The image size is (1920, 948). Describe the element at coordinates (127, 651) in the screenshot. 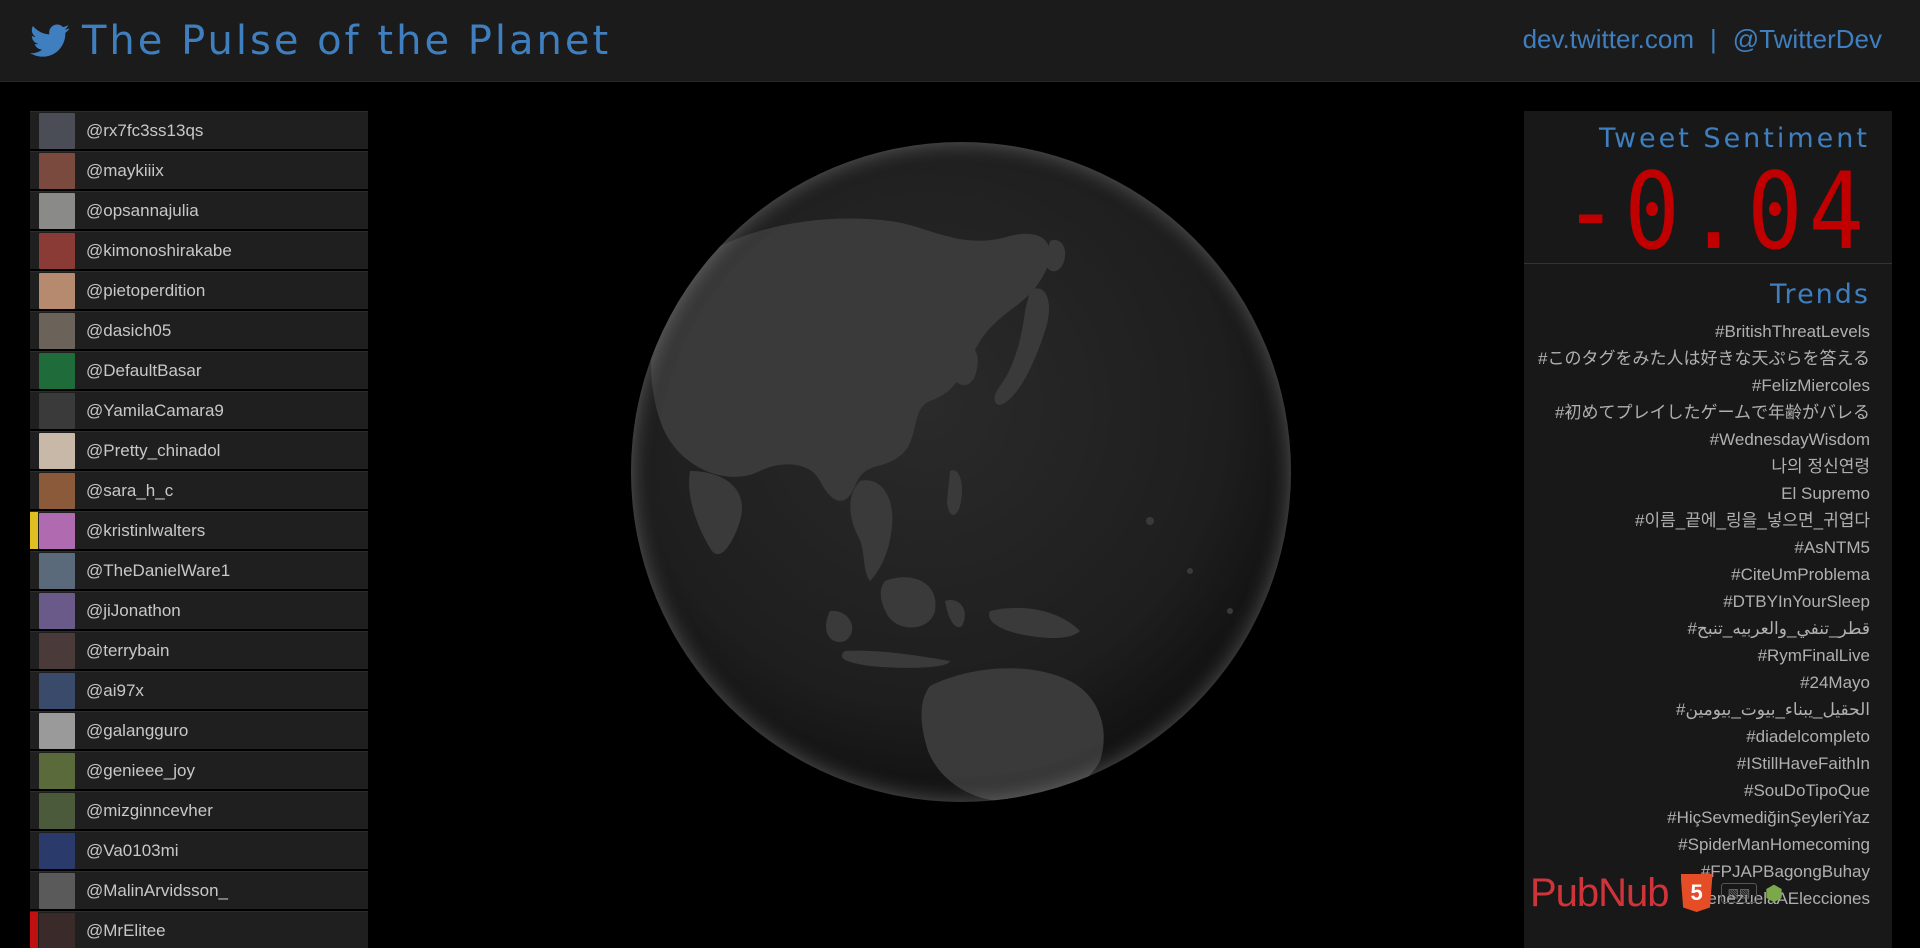

I see `user-handle: @terrybain` at that location.